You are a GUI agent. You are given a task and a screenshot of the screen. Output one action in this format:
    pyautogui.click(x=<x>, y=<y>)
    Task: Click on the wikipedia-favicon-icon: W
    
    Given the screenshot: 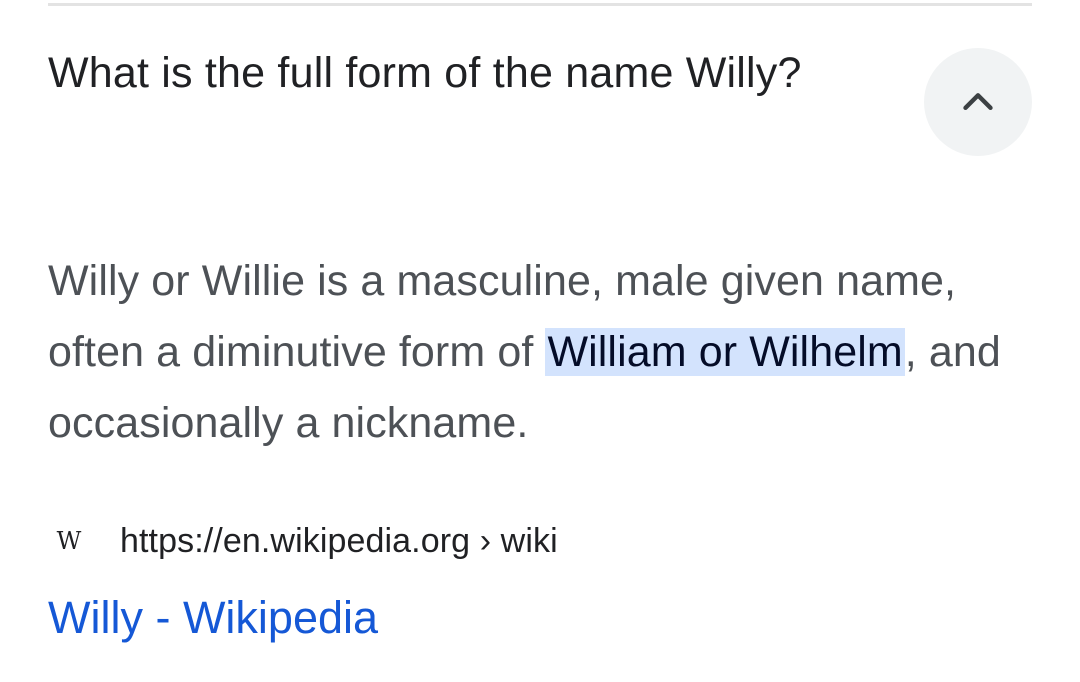 What is the action you would take?
    pyautogui.click(x=69, y=541)
    